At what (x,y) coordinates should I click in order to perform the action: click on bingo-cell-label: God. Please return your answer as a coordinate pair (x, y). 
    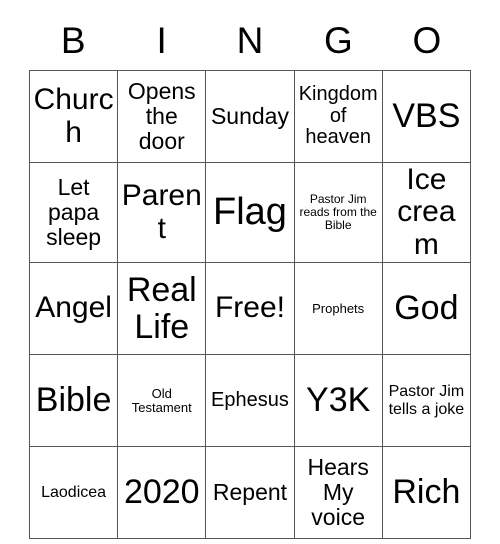
    Looking at the image, I should click on (426, 308).